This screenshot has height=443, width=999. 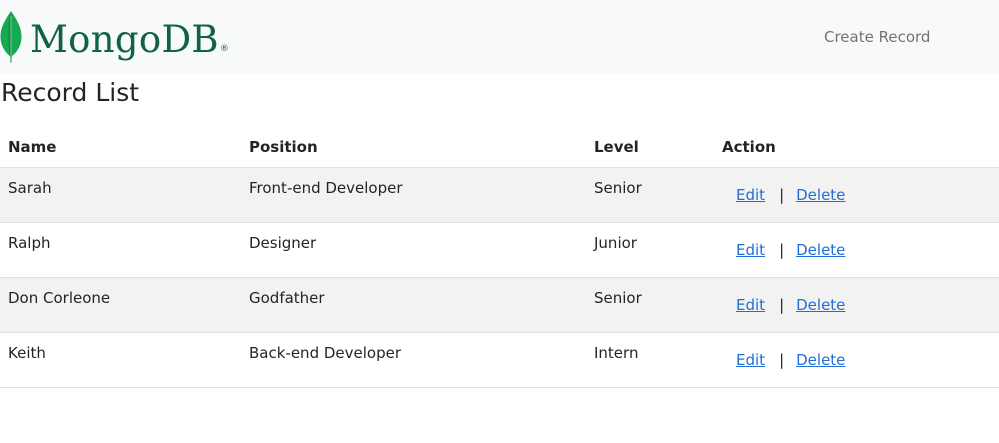 I want to click on header-name: Name, so click(x=120, y=148).